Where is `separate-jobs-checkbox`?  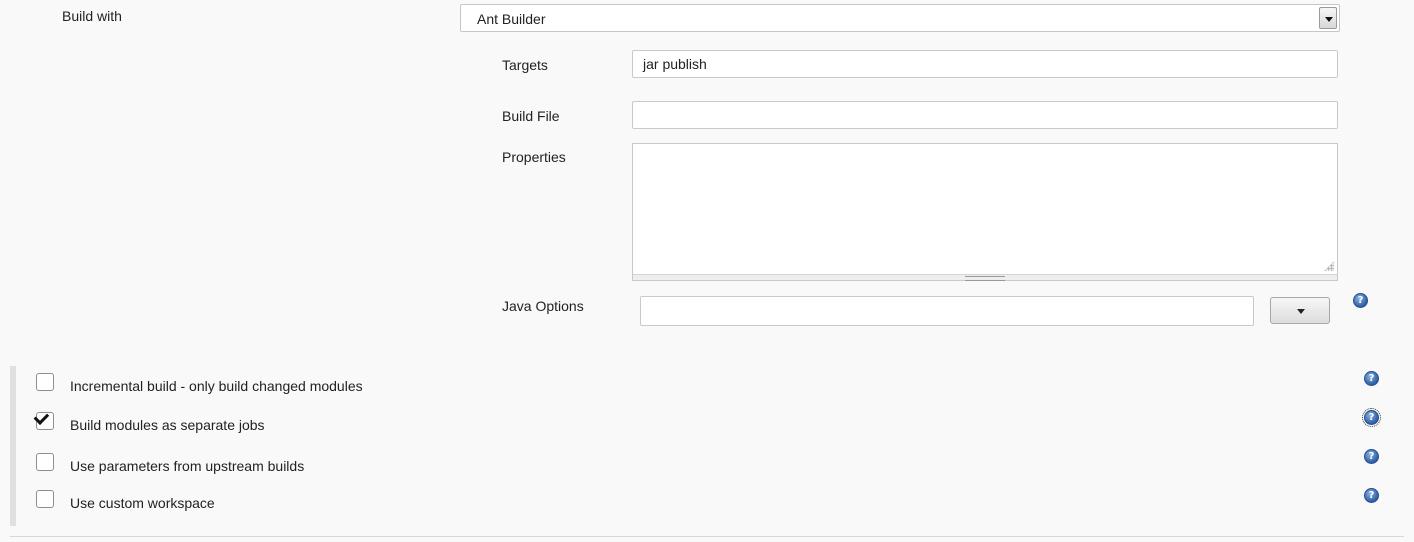
separate-jobs-checkbox is located at coordinates (45, 421).